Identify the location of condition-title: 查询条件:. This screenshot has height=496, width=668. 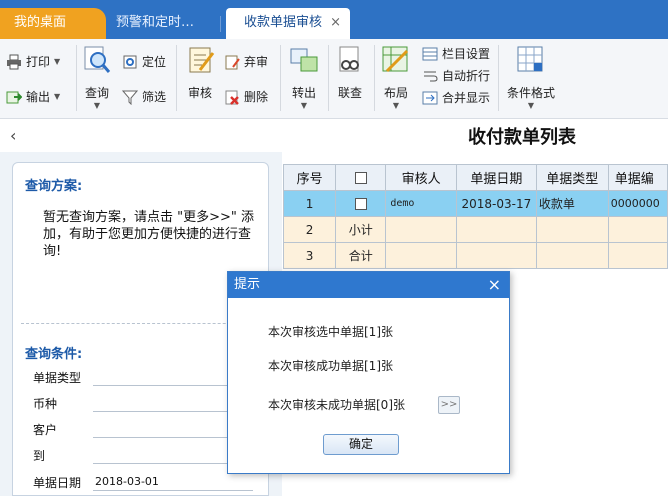
(54, 354).